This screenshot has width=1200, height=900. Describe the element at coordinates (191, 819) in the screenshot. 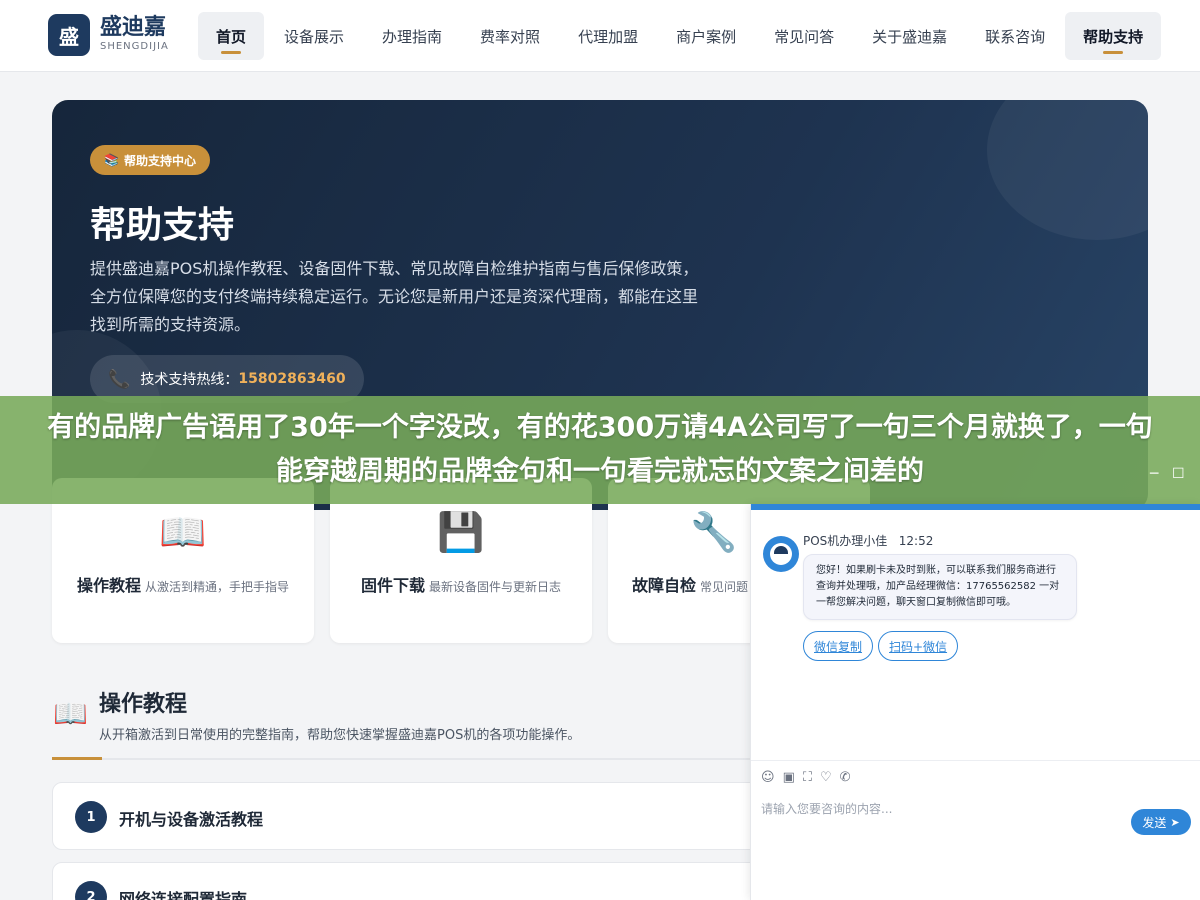

I see `item-title: 开机与设备激活教程` at that location.